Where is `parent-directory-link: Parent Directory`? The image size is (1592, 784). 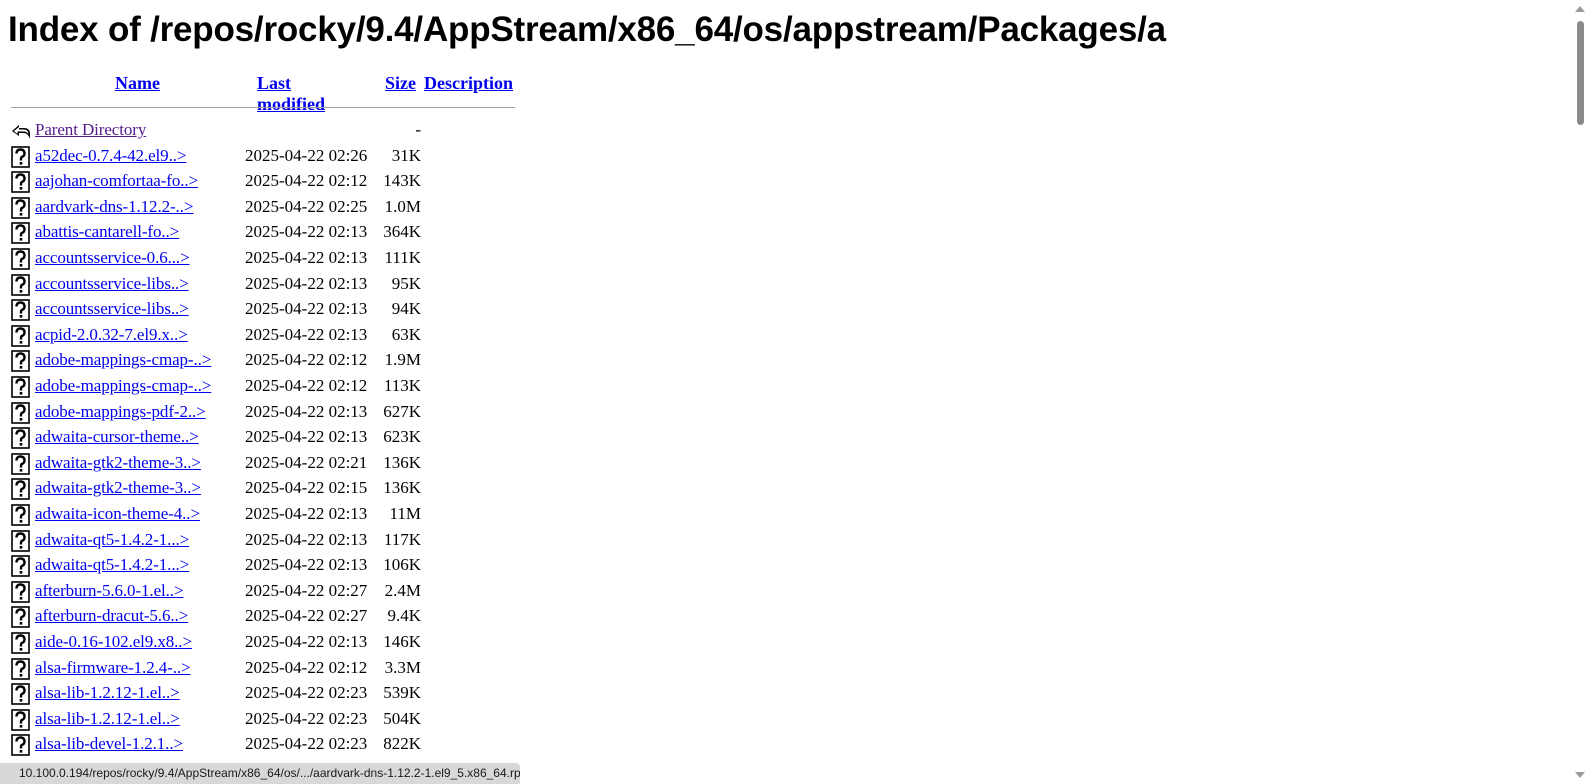
parent-directory-link: Parent Directory is located at coordinates (90, 130).